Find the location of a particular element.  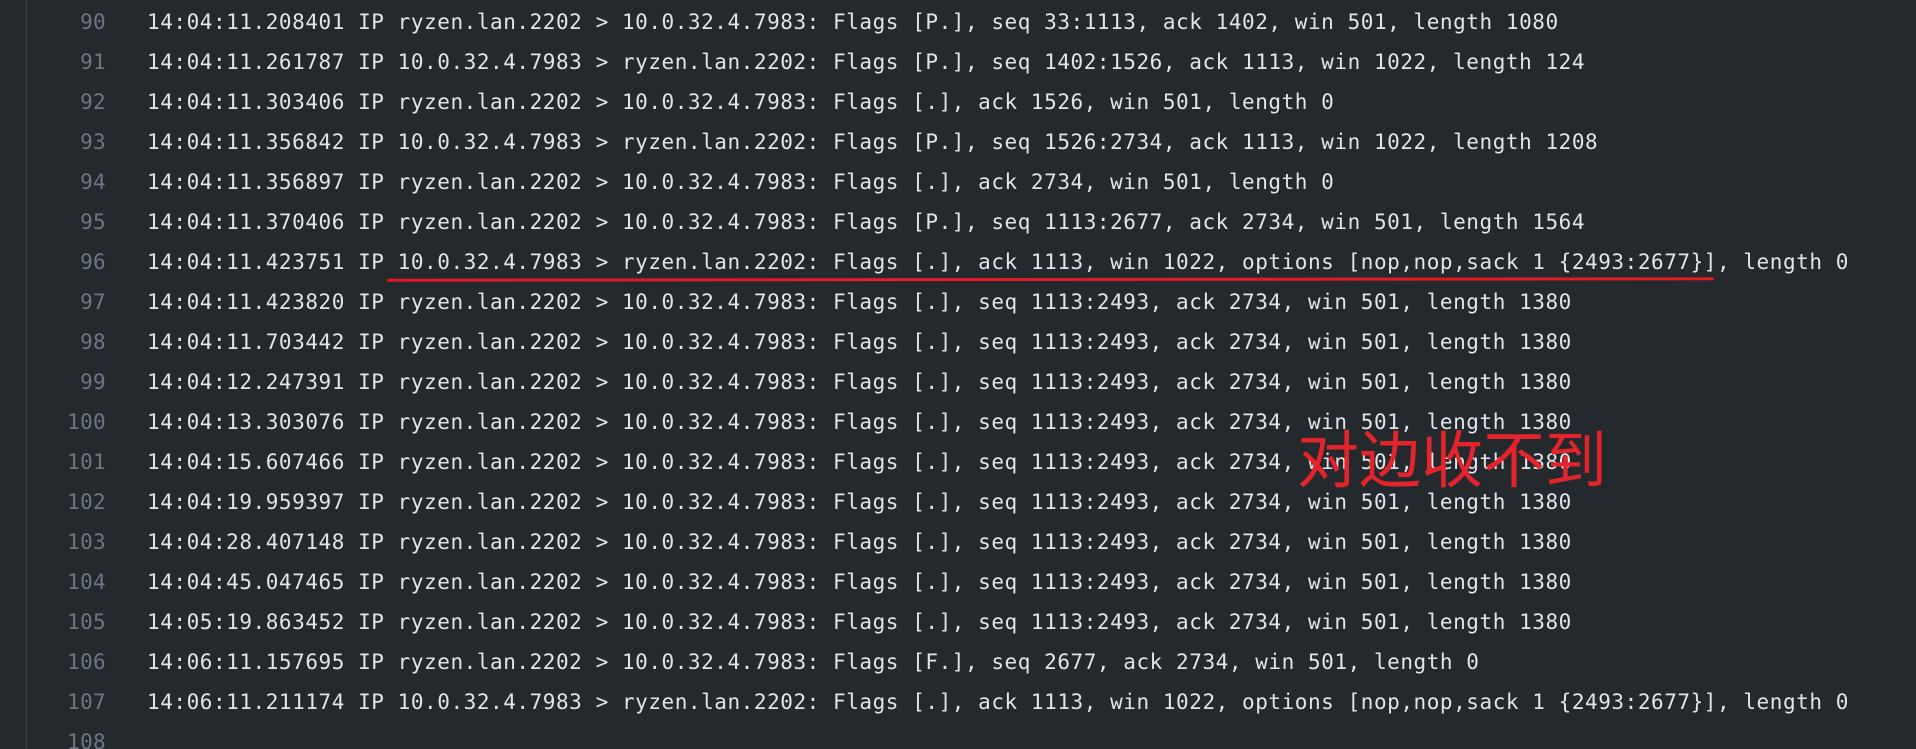

handwritten-annotation: 对边收不到 is located at coordinates (1452, 460).